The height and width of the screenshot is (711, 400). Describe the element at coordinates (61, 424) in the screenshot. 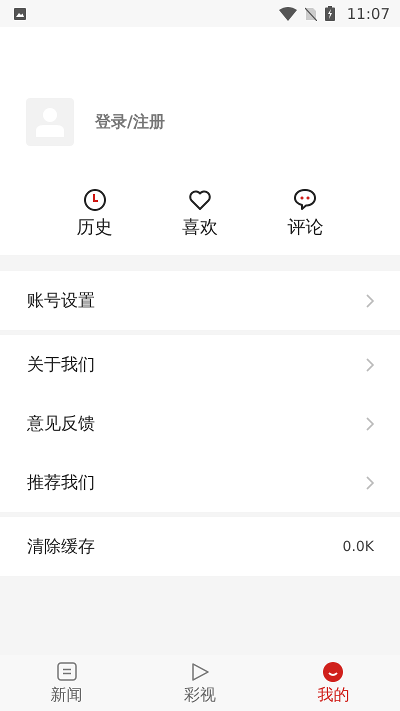

I see `menu-label: 意见反馈` at that location.